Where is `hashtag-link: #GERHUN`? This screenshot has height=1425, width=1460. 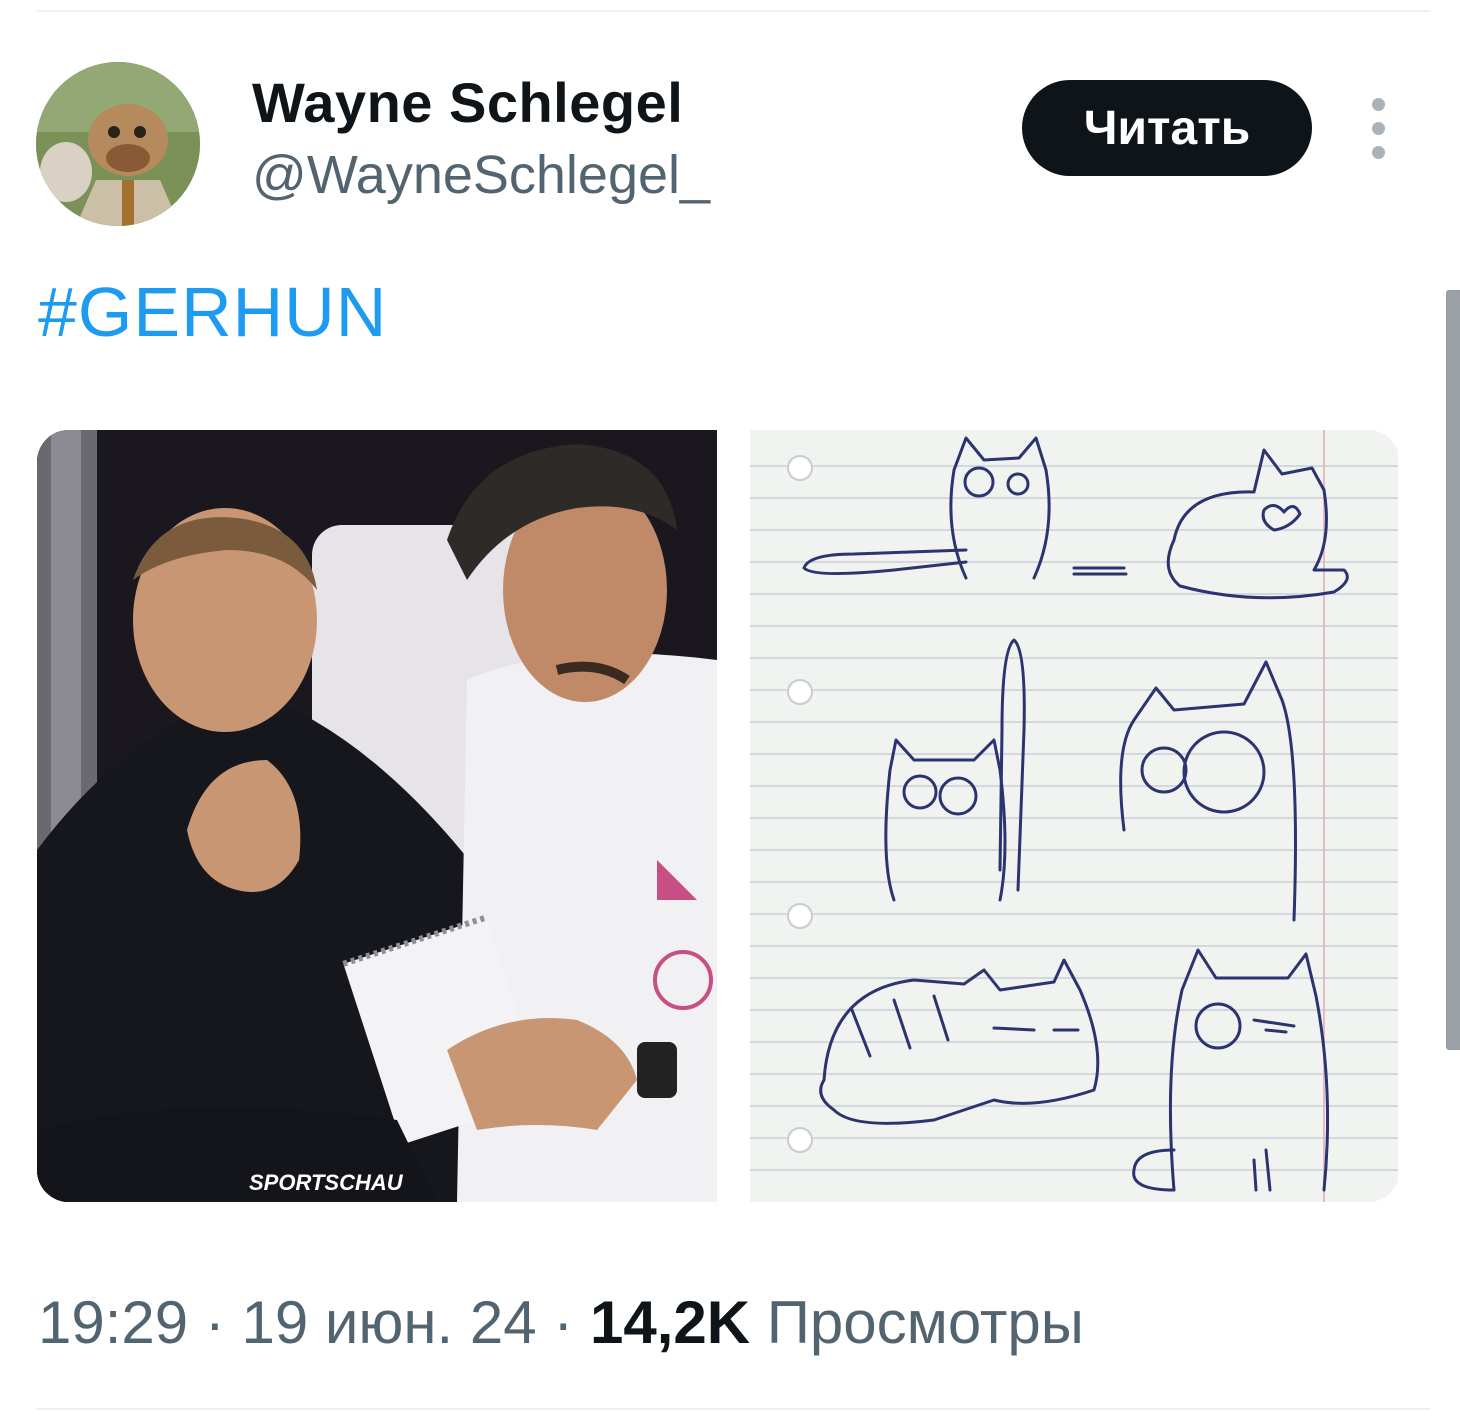 hashtag-link: #GERHUN is located at coordinates (212, 312).